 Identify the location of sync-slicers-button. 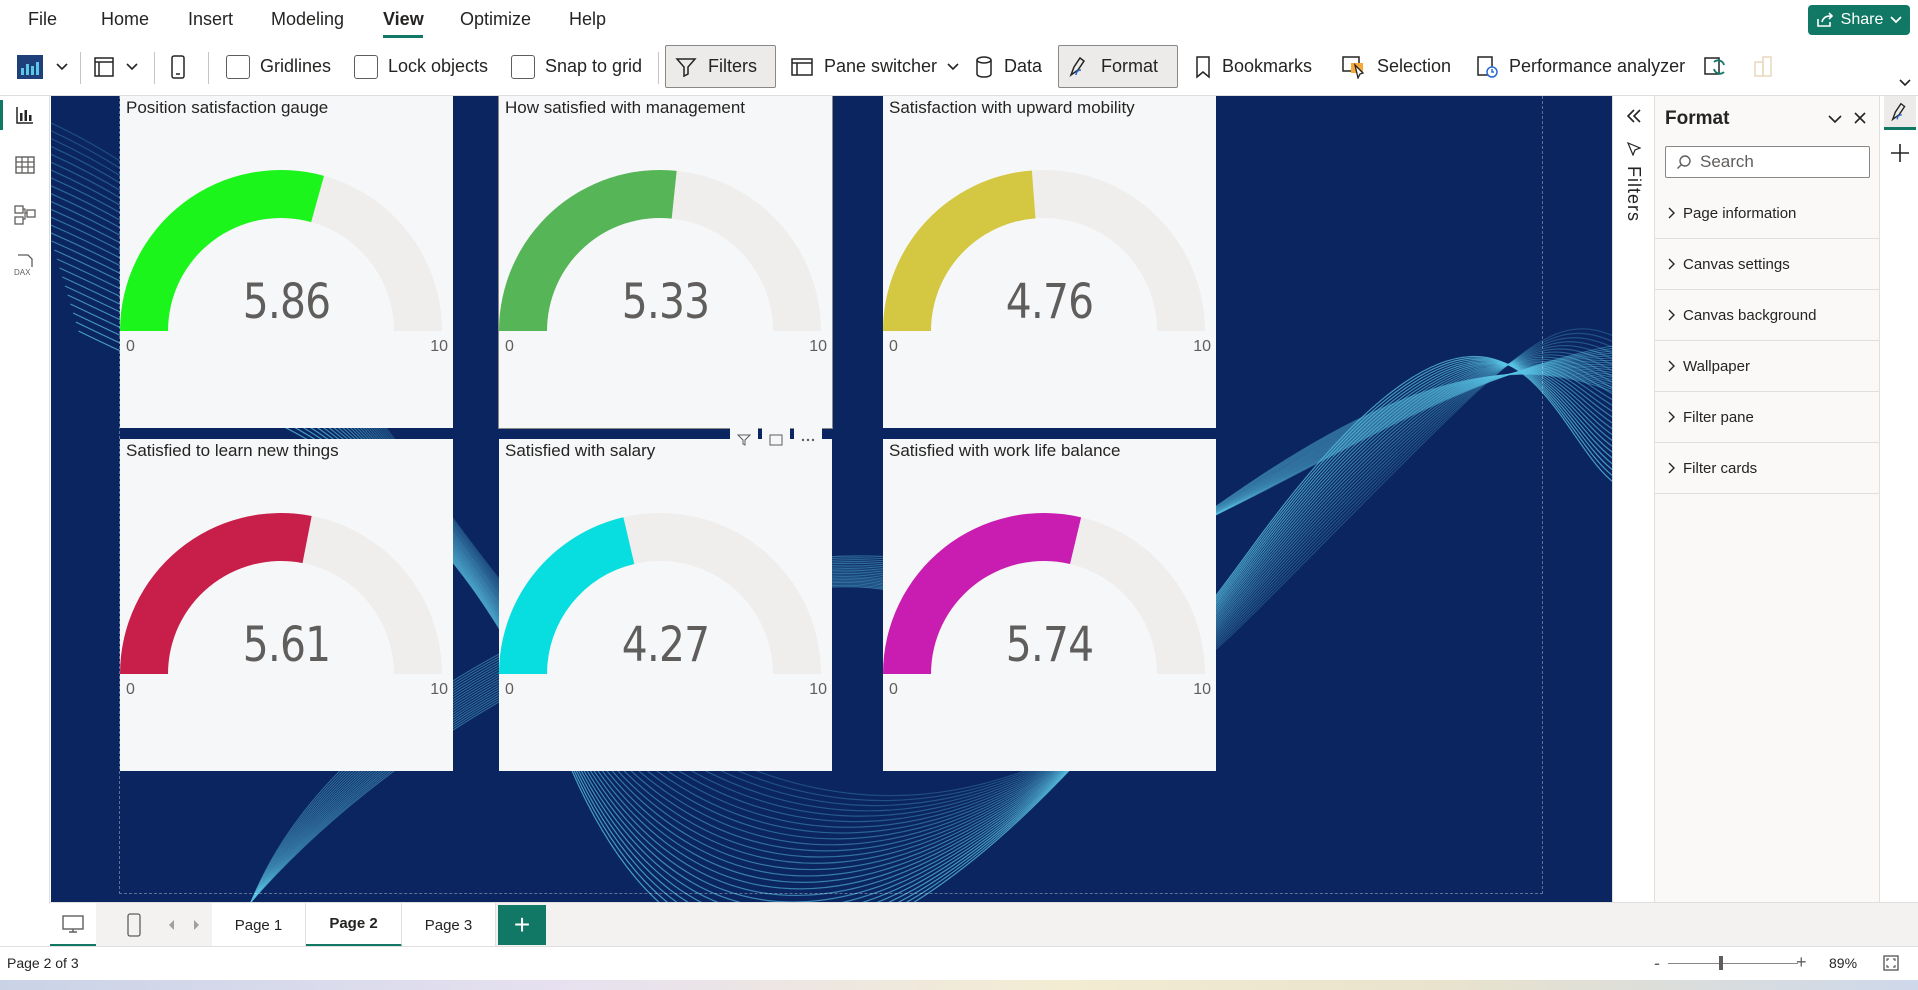
(1715, 66).